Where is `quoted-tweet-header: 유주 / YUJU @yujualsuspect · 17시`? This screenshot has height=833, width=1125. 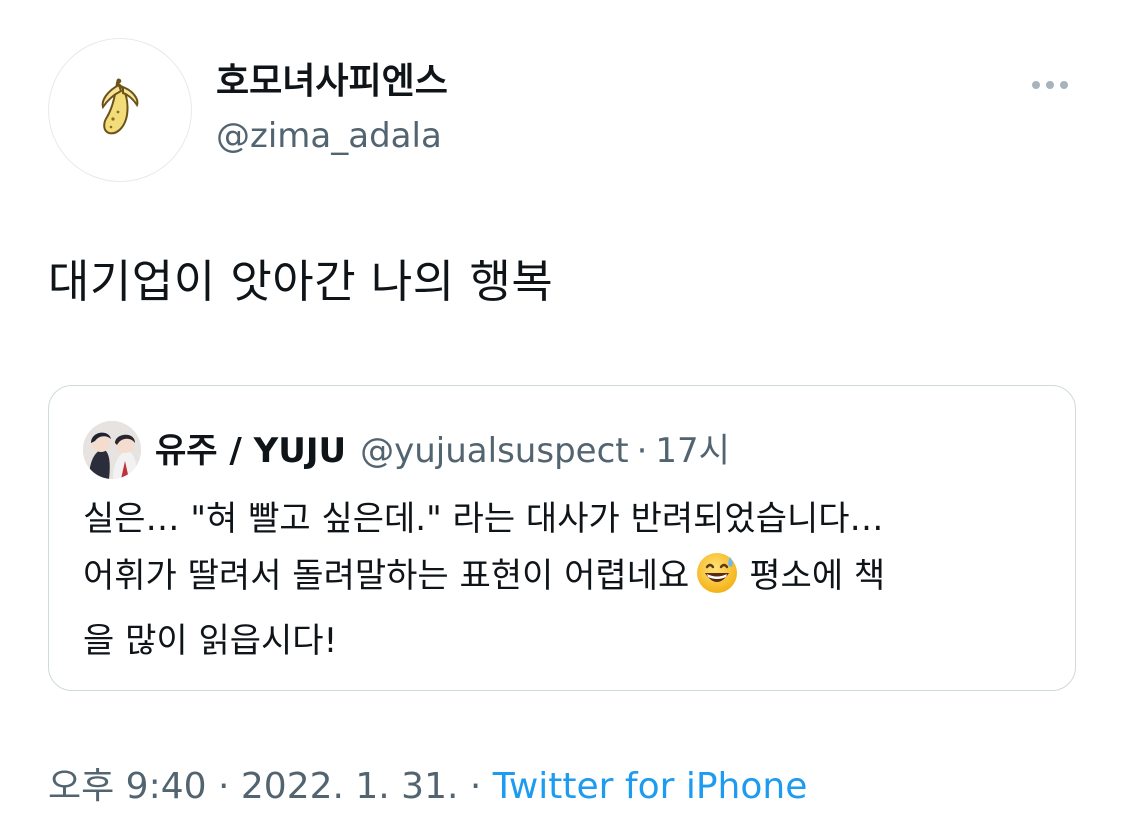 quoted-tweet-header: 유주 / YUJU @yujualsuspect · 17시 is located at coordinates (442, 451).